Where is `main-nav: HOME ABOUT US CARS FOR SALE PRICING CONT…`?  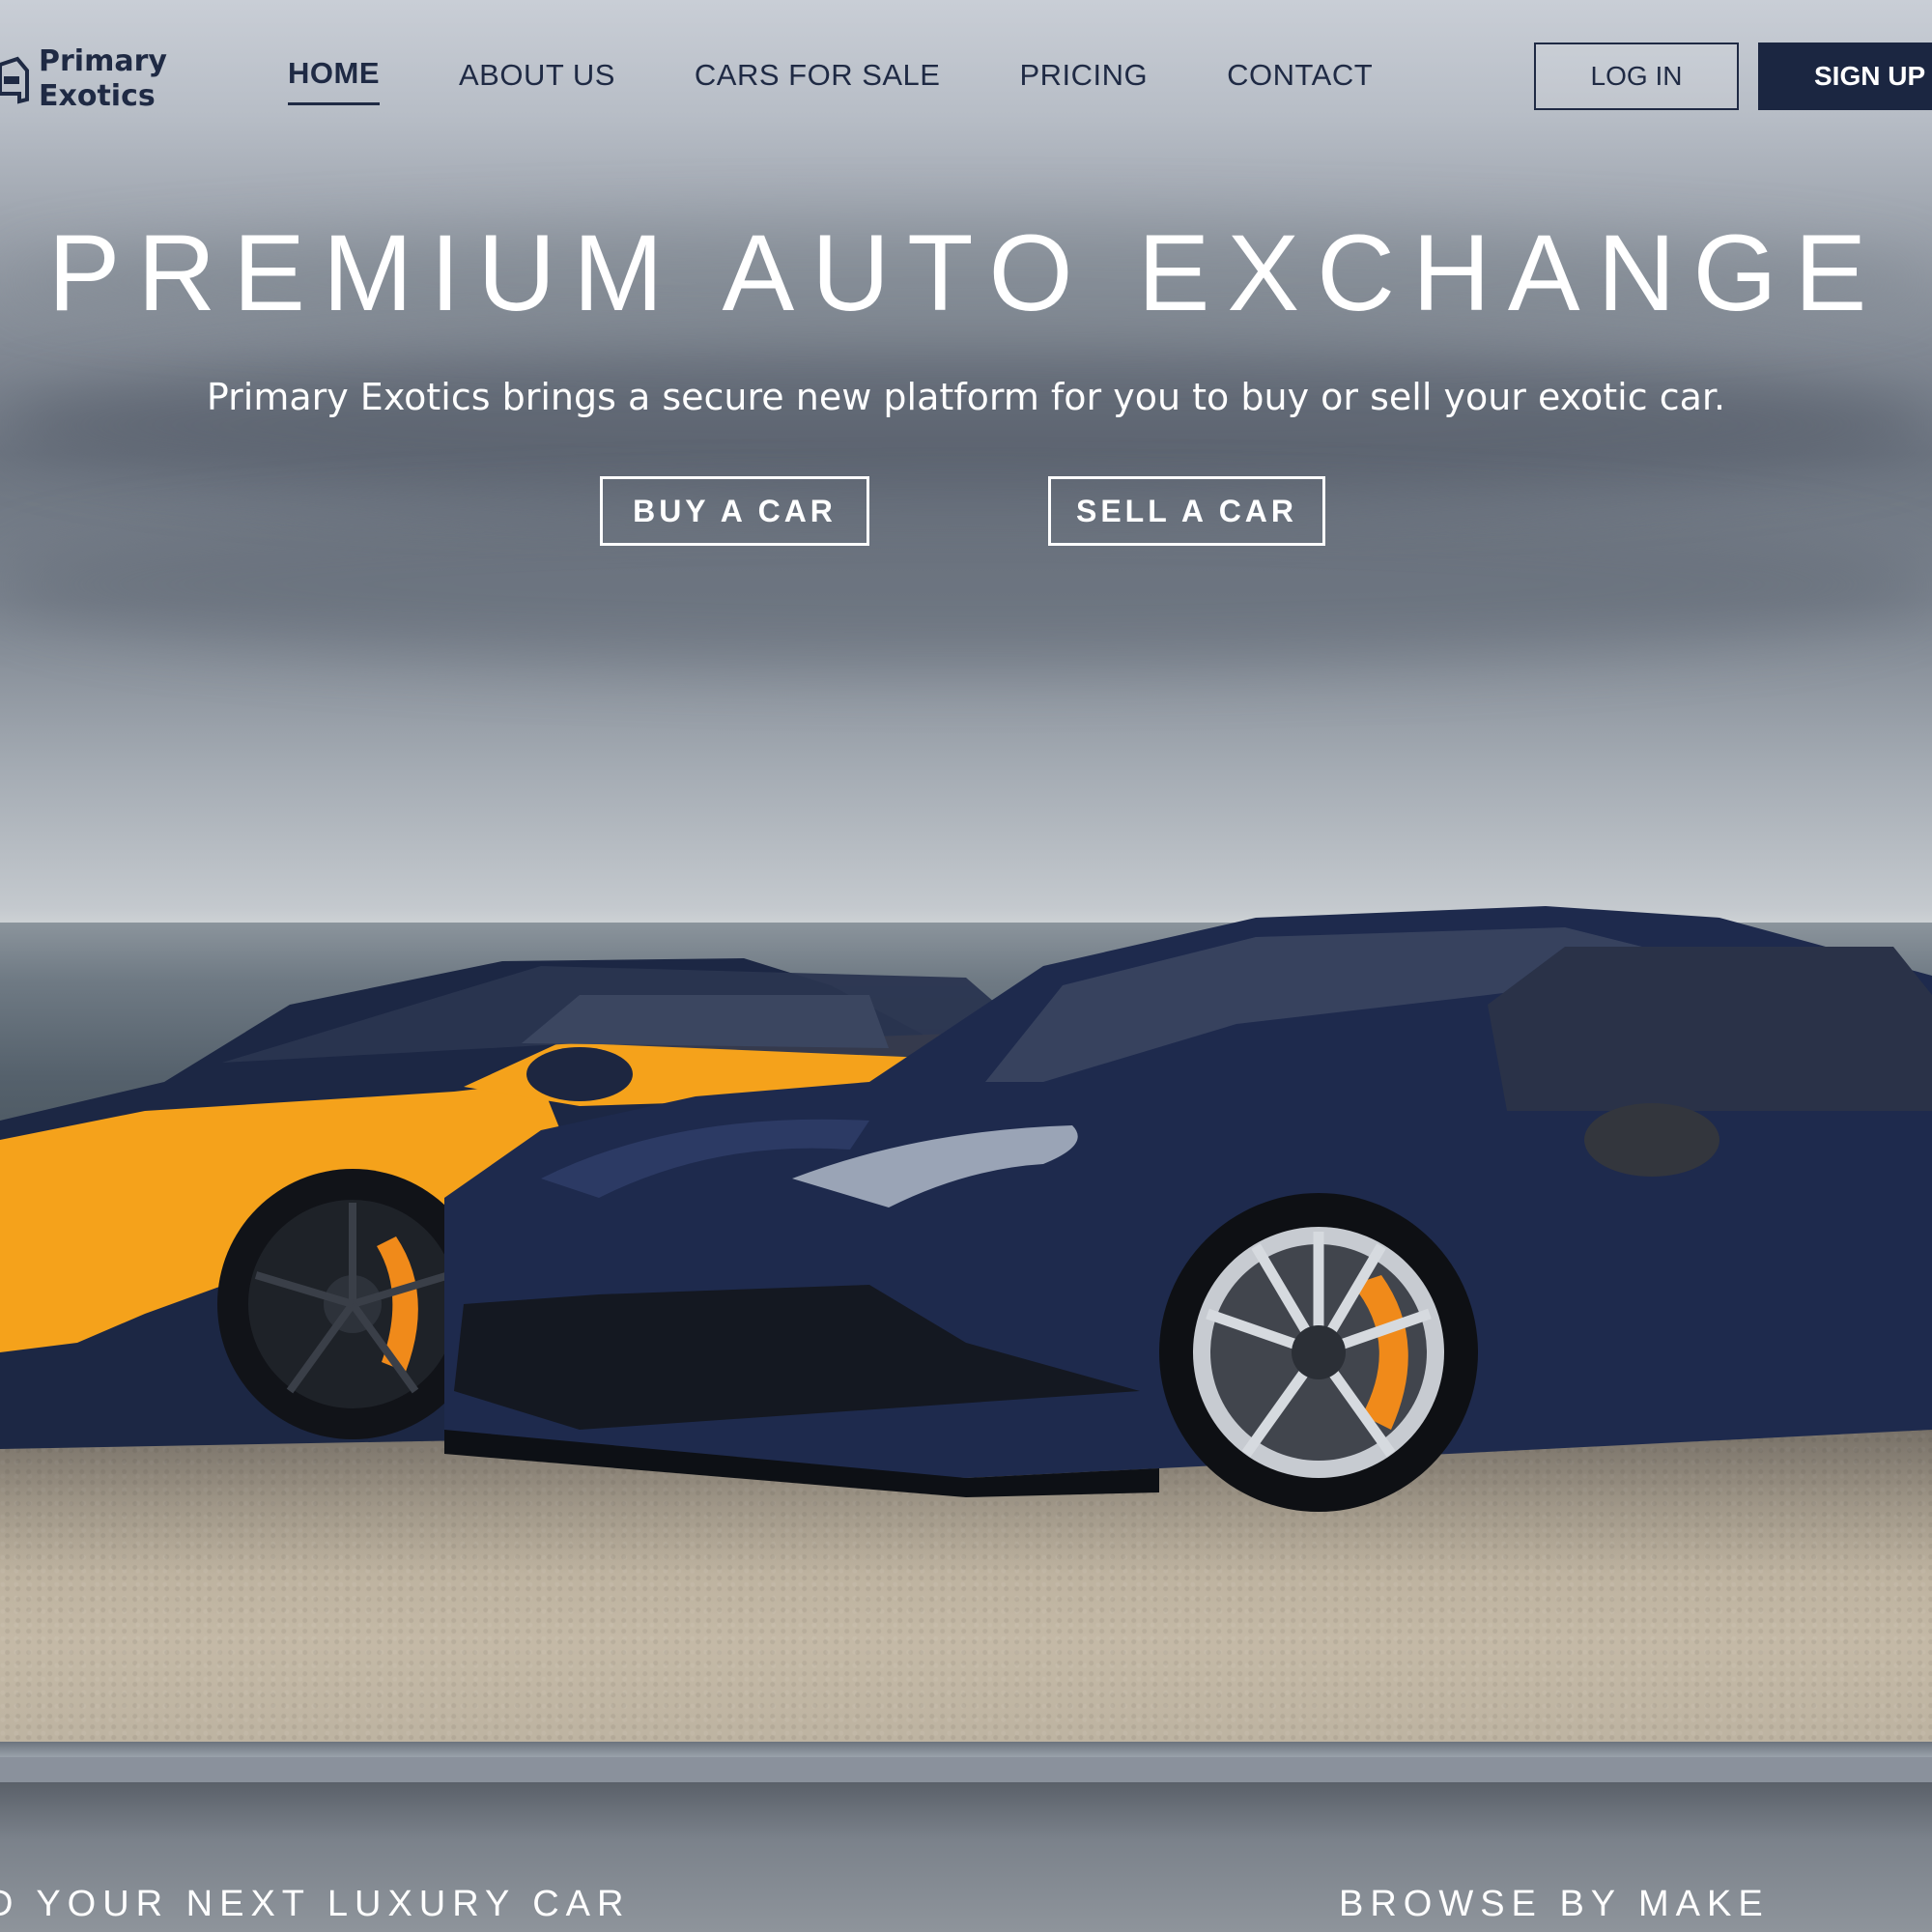 main-nav: HOME ABOUT US CARS FOR SALE PRICING CONT… is located at coordinates (870, 80).